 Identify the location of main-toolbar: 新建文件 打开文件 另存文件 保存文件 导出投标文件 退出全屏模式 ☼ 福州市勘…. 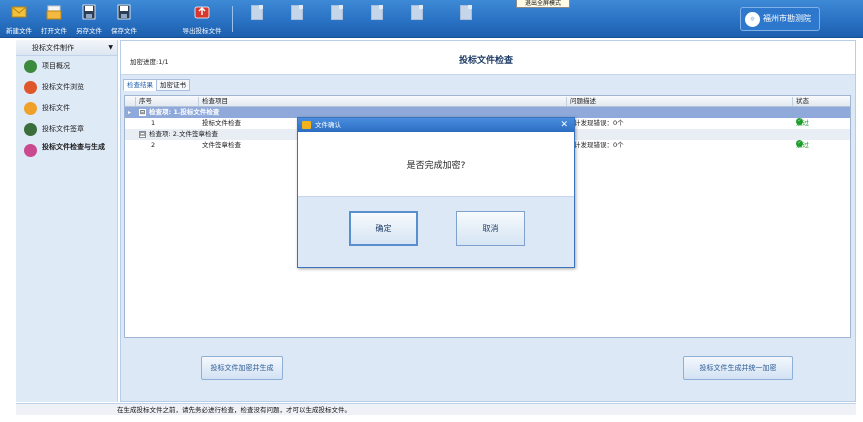
(431, 19).